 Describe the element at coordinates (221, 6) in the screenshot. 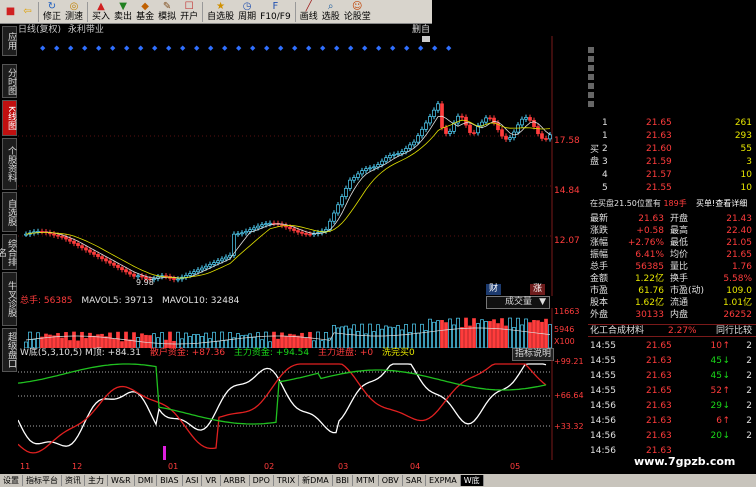

I see `watchlist-icon: ★` at that location.